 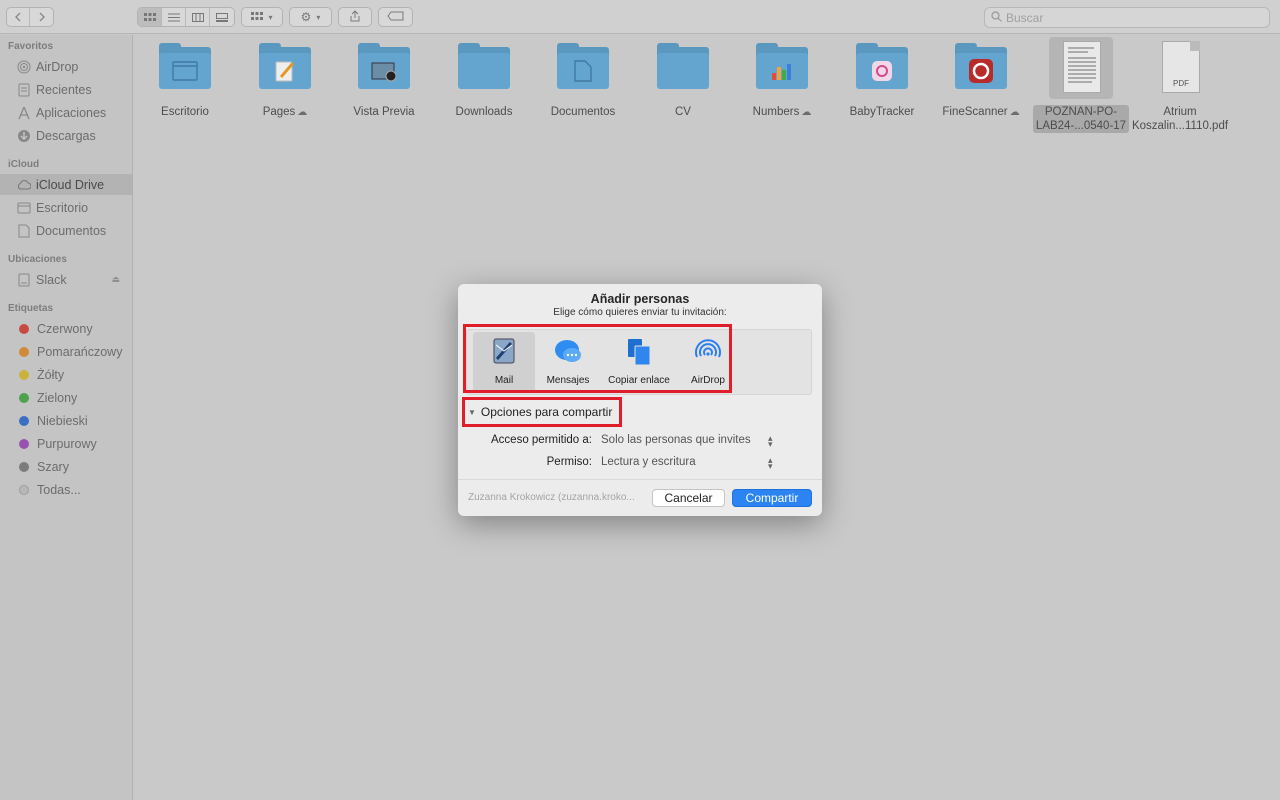 I want to click on share-submit-button: Compartir, so click(x=772, y=498).